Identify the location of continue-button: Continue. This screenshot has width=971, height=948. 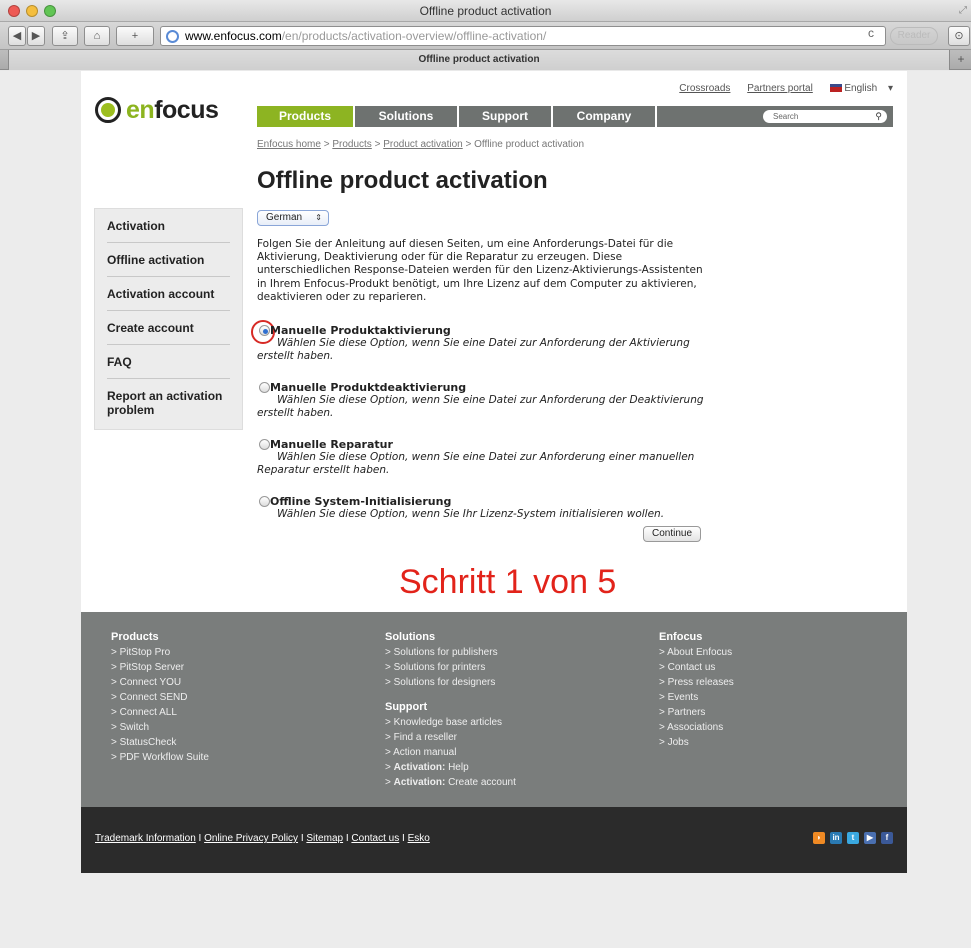
(672, 534).